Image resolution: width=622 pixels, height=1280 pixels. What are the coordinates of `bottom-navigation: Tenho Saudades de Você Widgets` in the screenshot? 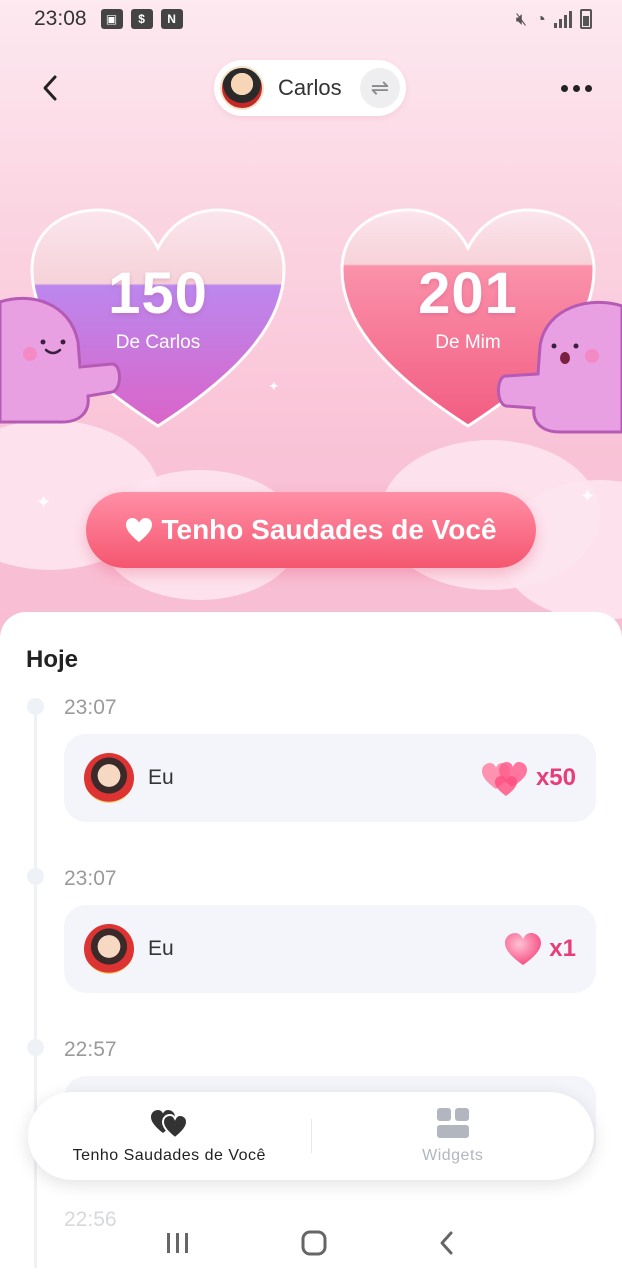 It's located at (311, 1136).